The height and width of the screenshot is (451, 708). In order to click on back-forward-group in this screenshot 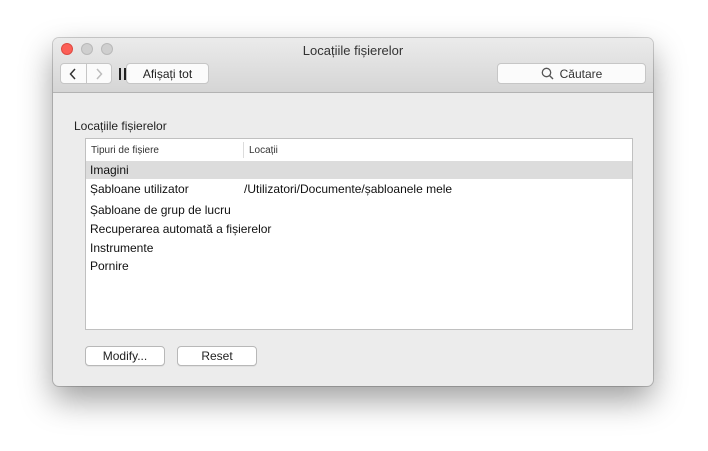, I will do `click(86, 73)`.